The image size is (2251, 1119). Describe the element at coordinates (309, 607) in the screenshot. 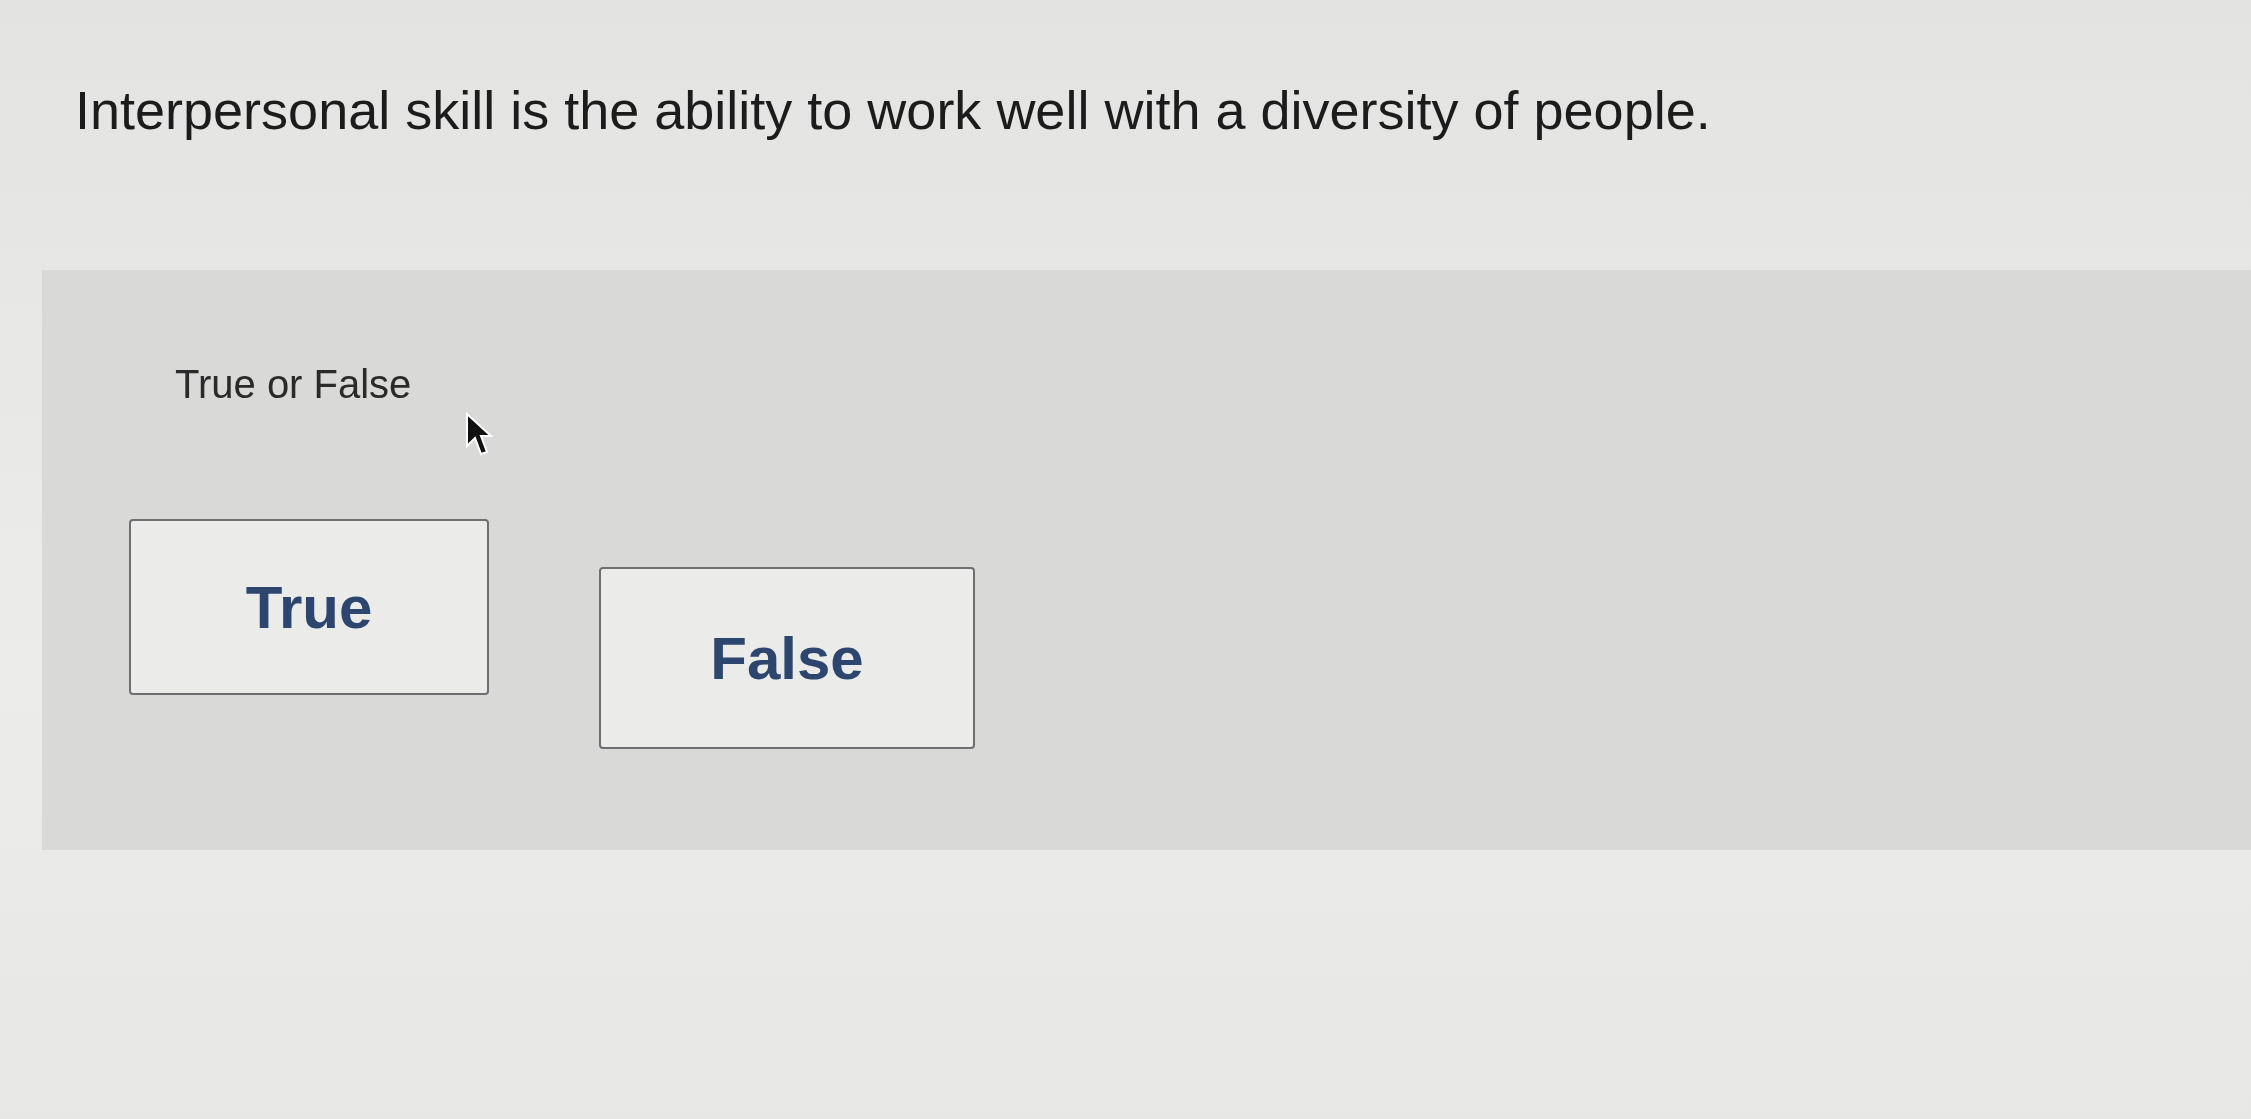

I see `answer-option-button: True` at that location.